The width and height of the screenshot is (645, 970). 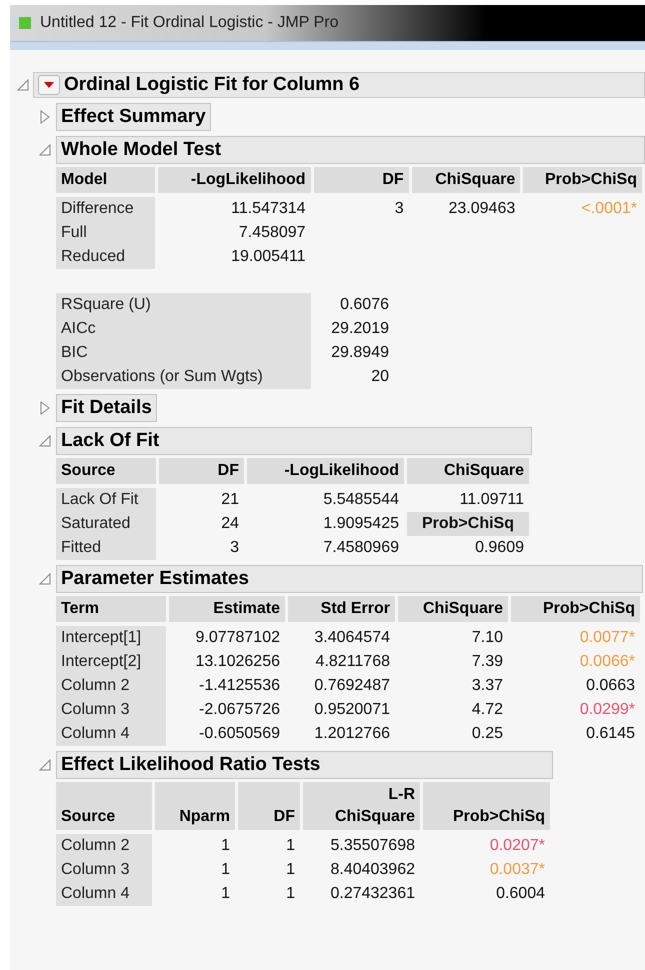 I want to click on table-cell-text: -0.6050569, so click(x=239, y=734).